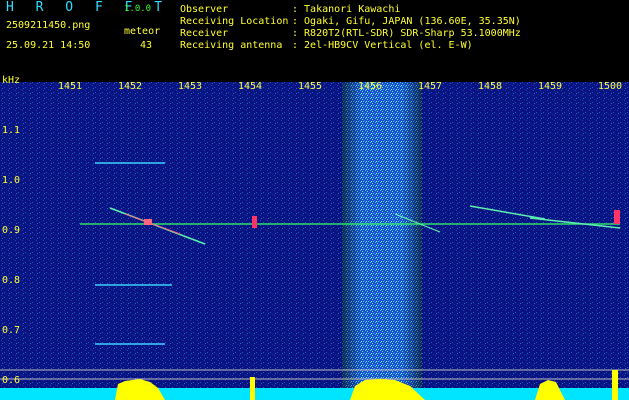 The width and height of the screenshot is (629, 400). What do you see at coordinates (406, 33) in the screenshot?
I see `receiver-value: : R820T2(RTL-SDR) SDR-Sharp 53.1000MHz` at bounding box center [406, 33].